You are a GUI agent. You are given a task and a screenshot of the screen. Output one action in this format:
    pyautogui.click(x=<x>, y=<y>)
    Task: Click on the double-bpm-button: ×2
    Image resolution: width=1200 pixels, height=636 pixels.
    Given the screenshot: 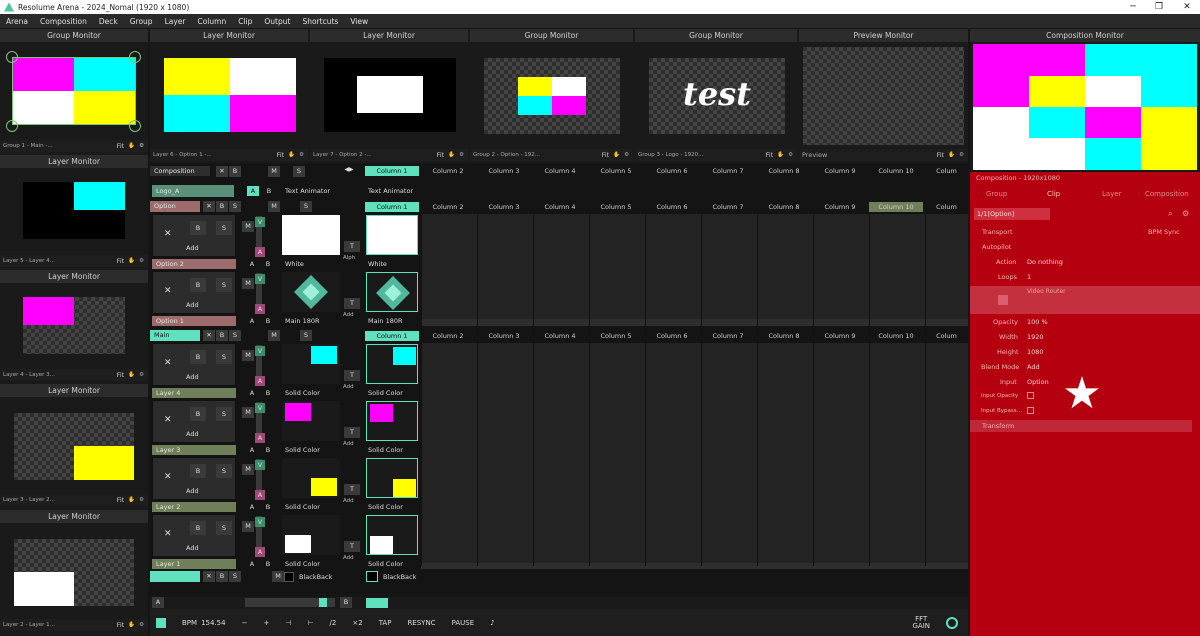 What is the action you would take?
    pyautogui.click(x=357, y=623)
    